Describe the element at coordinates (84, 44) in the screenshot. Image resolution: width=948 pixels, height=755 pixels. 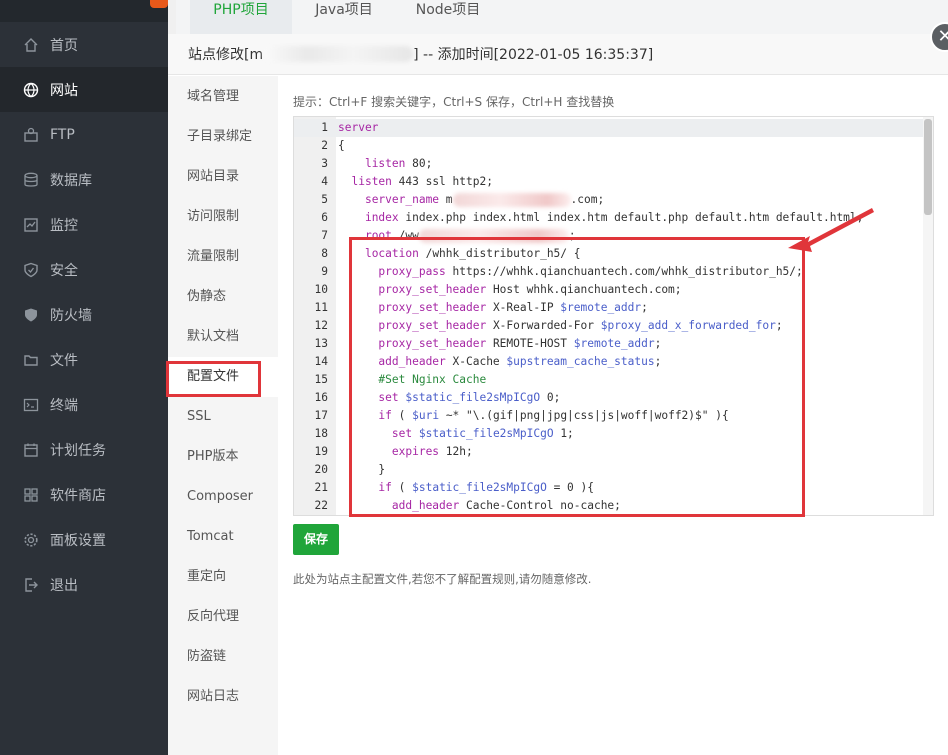
I see `sidebar-item-0: 首页` at that location.